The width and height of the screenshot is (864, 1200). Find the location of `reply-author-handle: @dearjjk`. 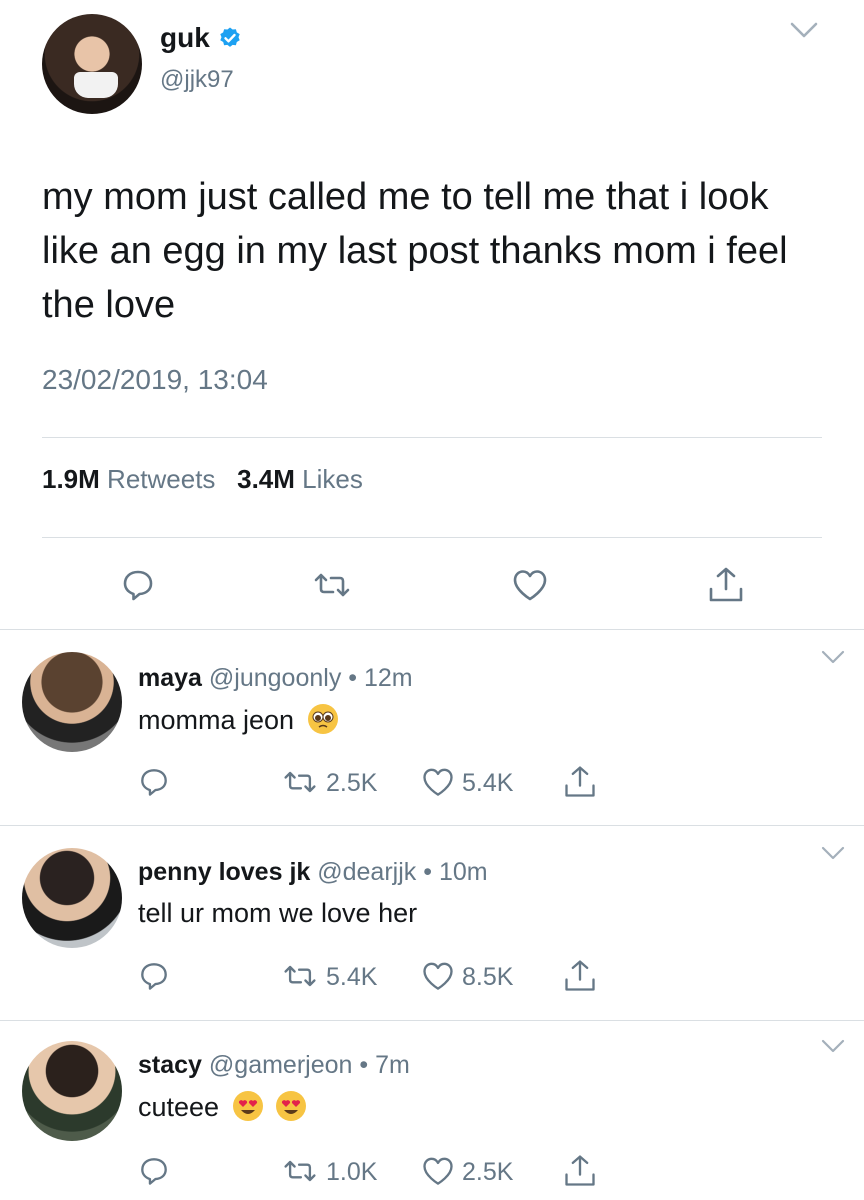

reply-author-handle: @dearjjk is located at coordinates (366, 872).